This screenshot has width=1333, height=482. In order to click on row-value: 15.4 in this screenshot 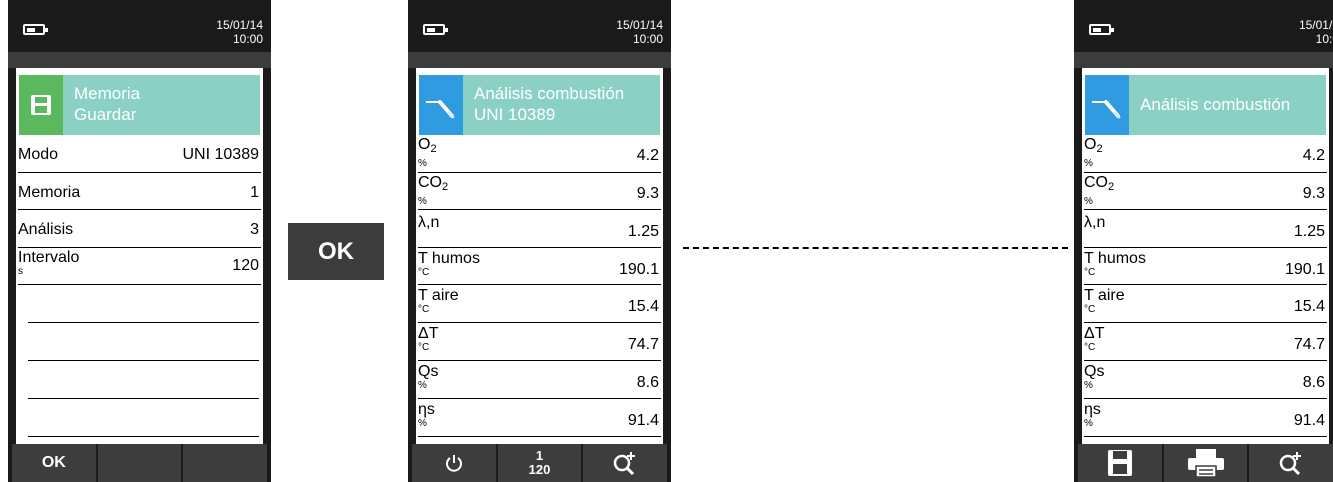, I will do `click(1309, 306)`.